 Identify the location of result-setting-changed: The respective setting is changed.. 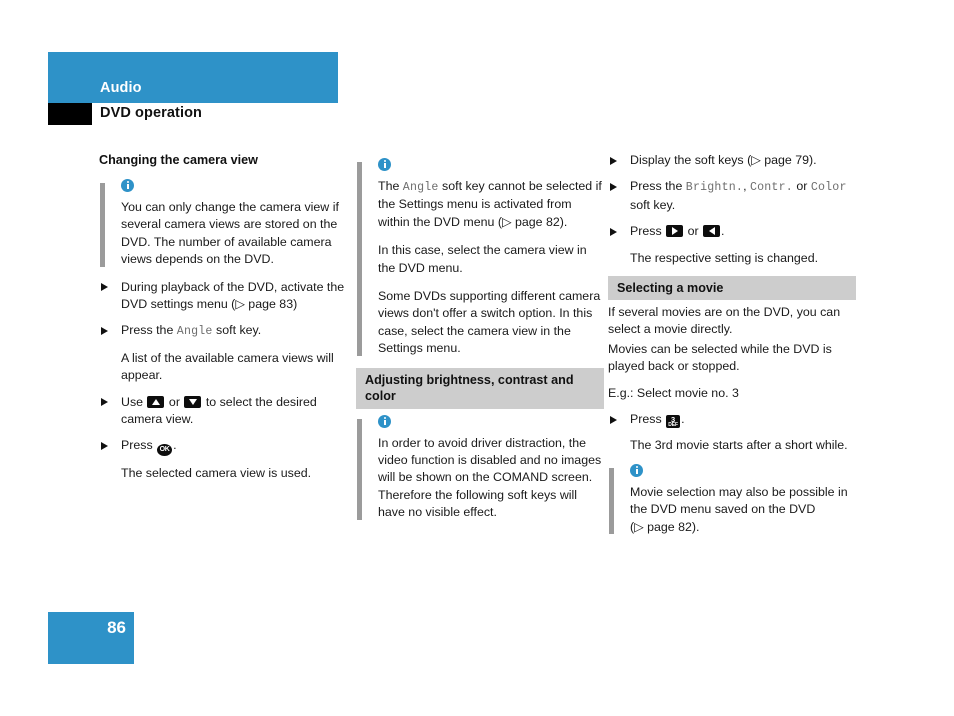
(724, 257).